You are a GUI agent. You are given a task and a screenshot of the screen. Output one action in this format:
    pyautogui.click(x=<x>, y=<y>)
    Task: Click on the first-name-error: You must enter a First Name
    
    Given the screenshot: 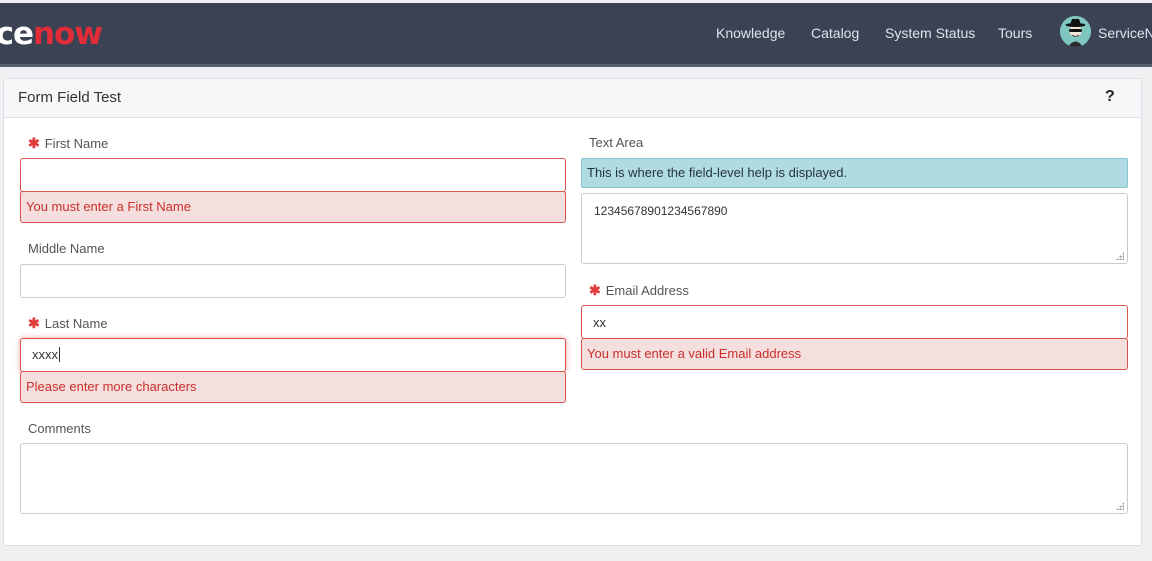 What is the action you would take?
    pyautogui.click(x=293, y=207)
    